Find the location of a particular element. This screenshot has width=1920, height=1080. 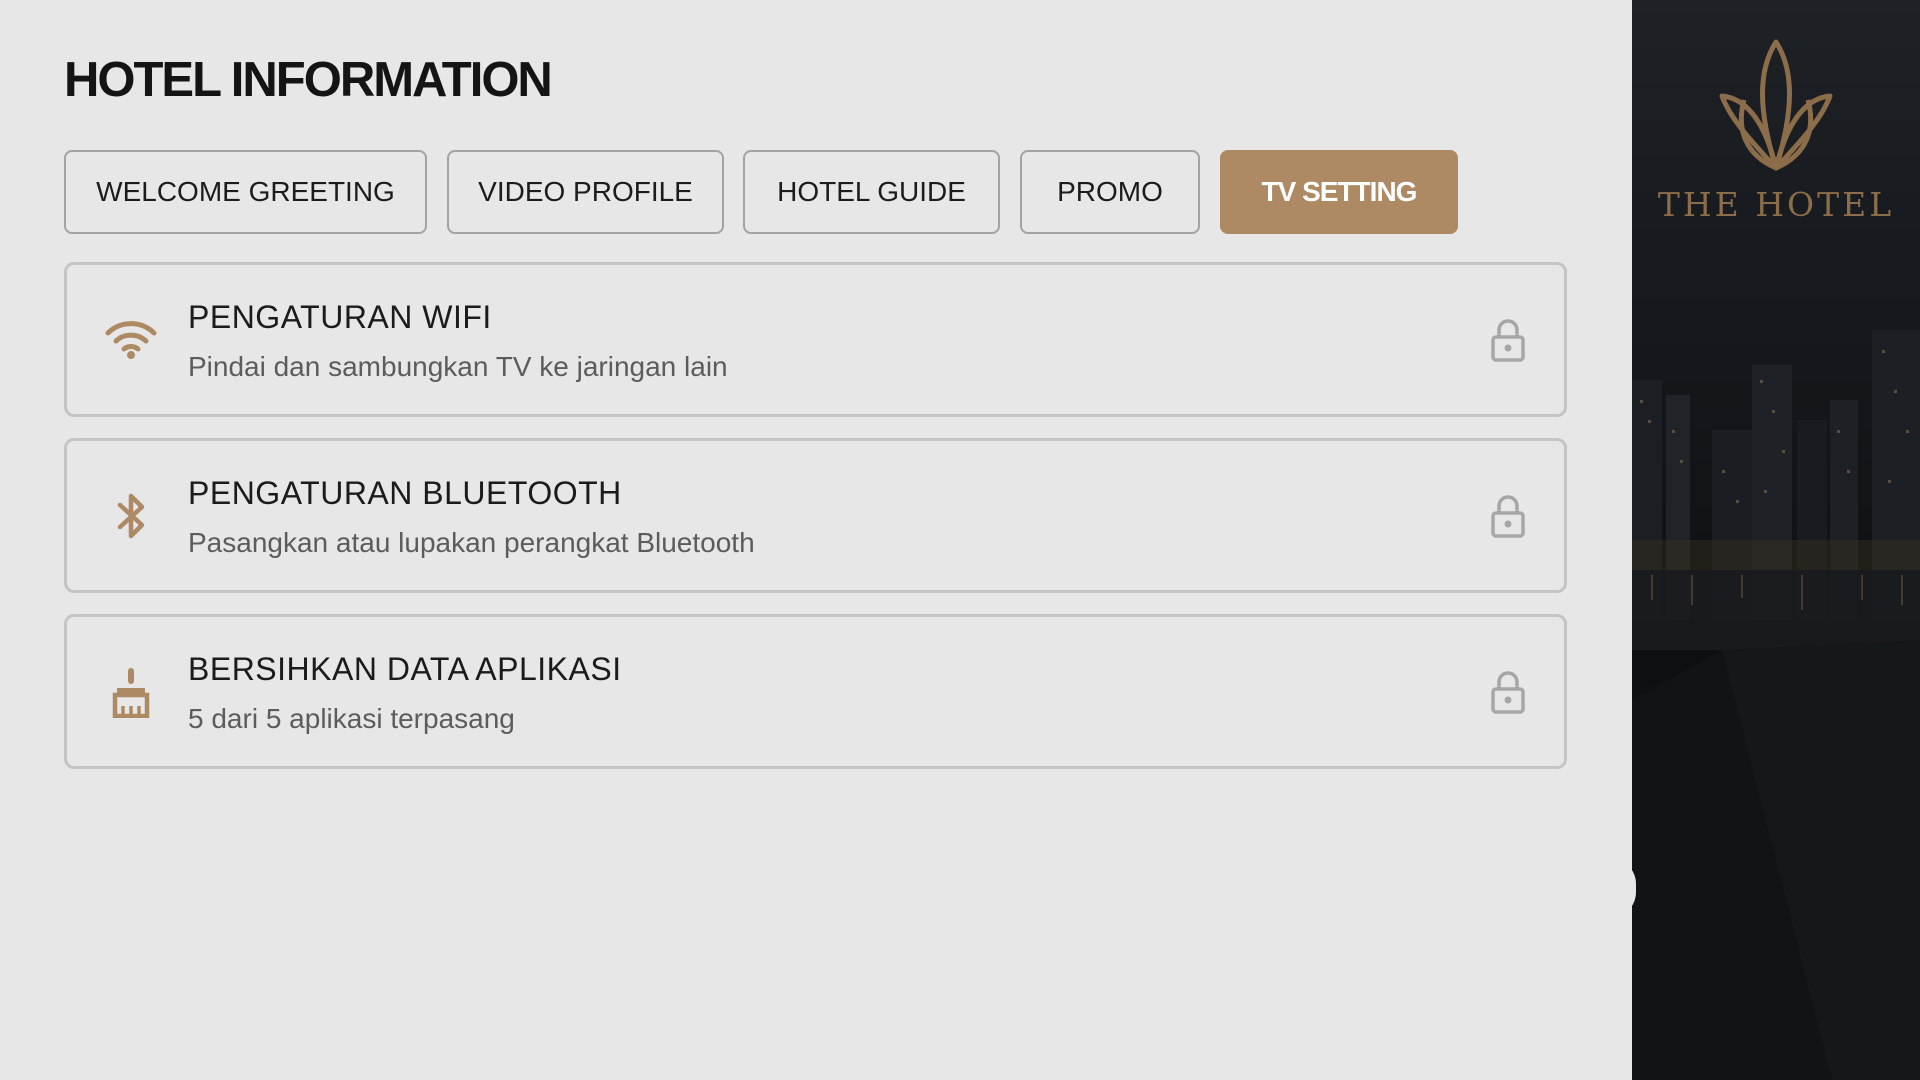

page-title: HOTEL INFORMATION is located at coordinates (308, 80).